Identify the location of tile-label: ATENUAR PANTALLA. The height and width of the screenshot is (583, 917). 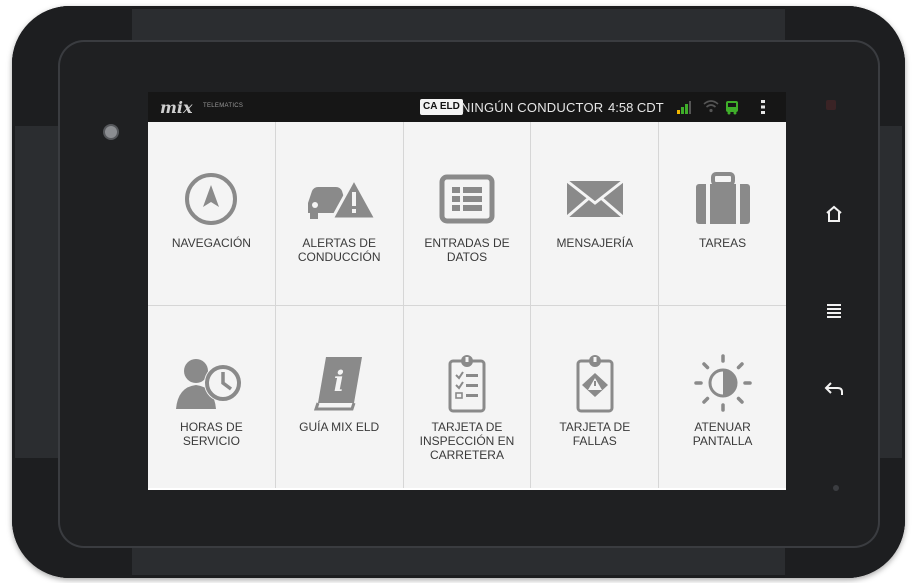
(722, 433).